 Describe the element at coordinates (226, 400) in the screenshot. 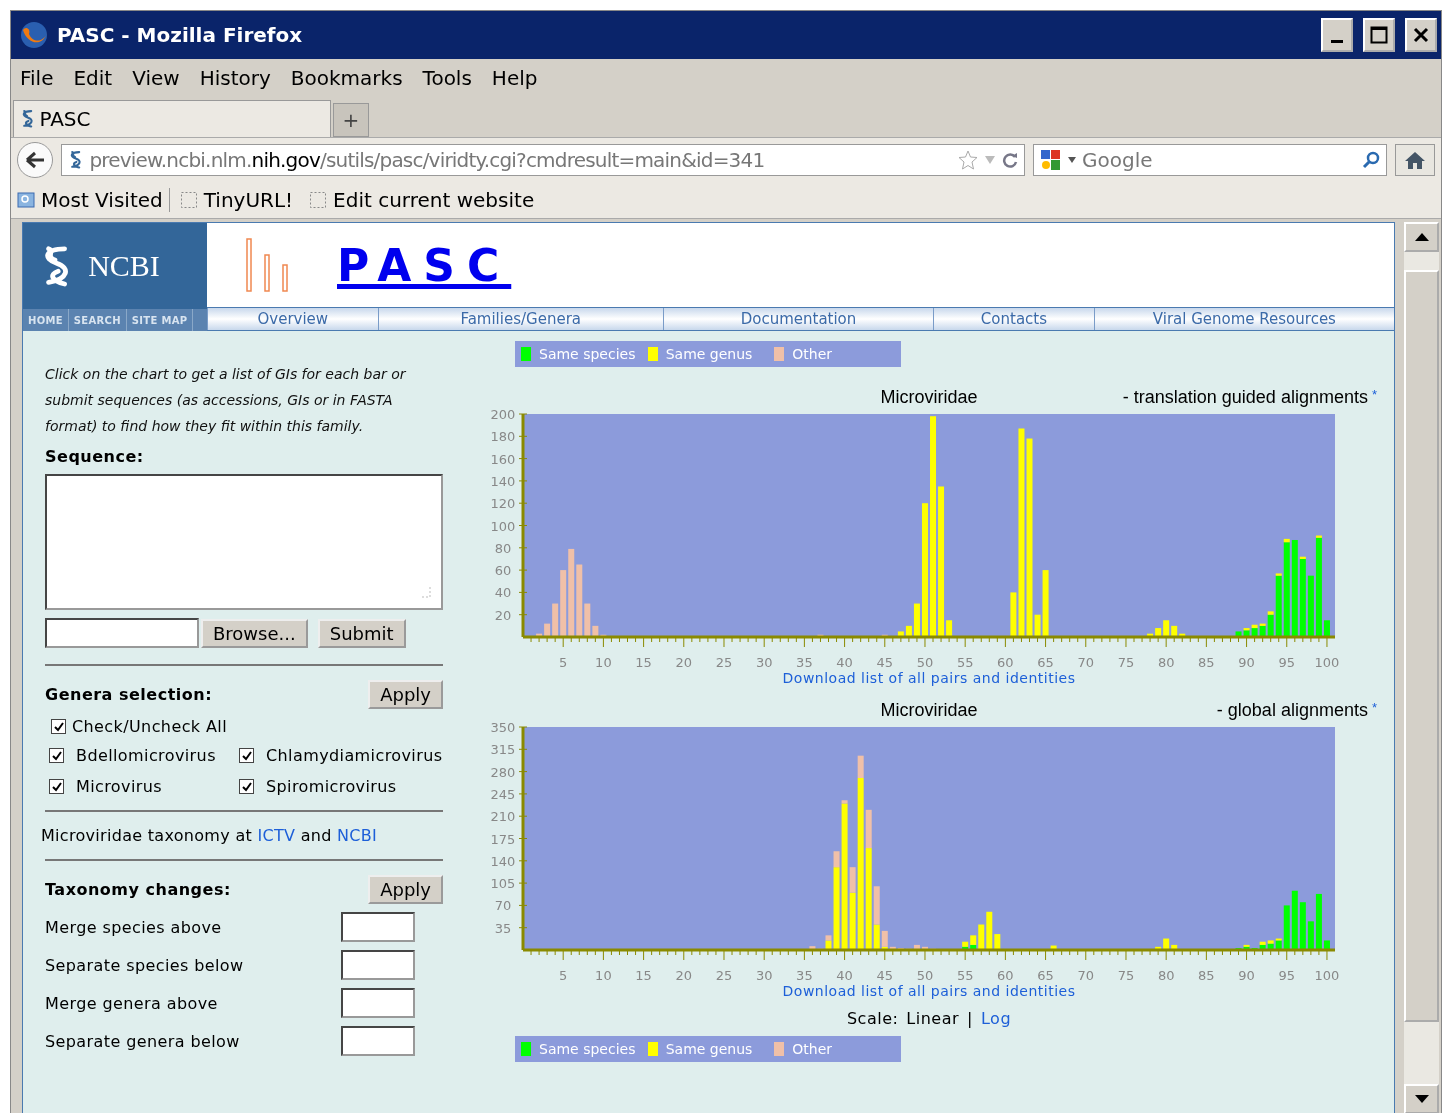

I see `intro-text: Click on the chart to get a list of GIs for each bar or submit sequences (as accessions, GIs or in FASTA format) to find how they fit within this family.` at that location.